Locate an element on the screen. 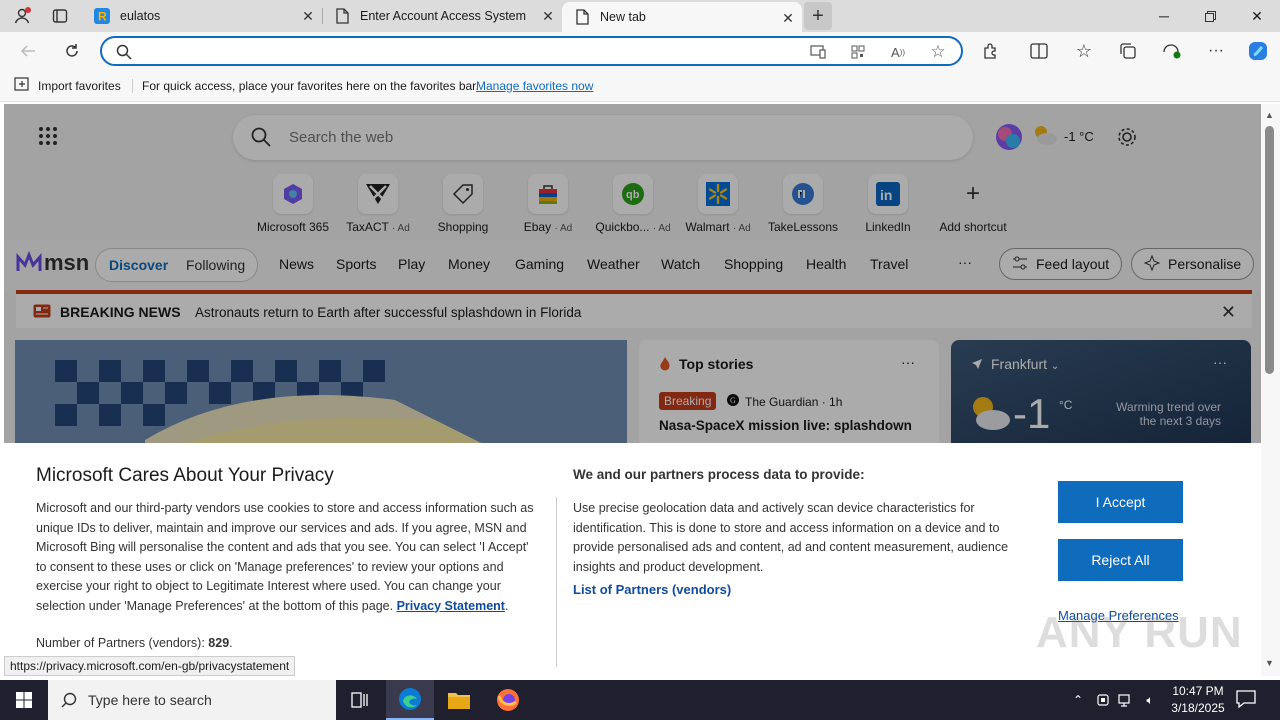 This screenshot has width=1280, height=720. scroll-down-icon: ▼ is located at coordinates (1269, 663).